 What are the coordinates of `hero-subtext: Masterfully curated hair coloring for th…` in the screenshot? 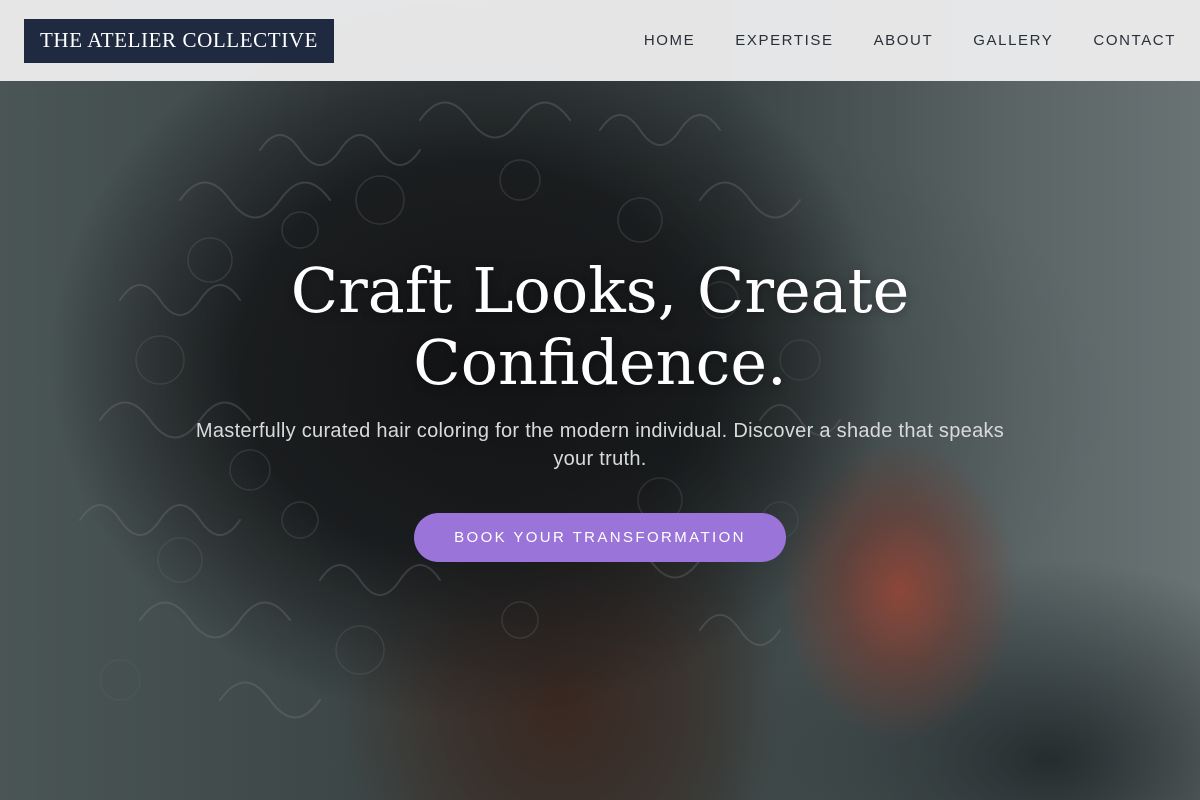 It's located at (600, 445).